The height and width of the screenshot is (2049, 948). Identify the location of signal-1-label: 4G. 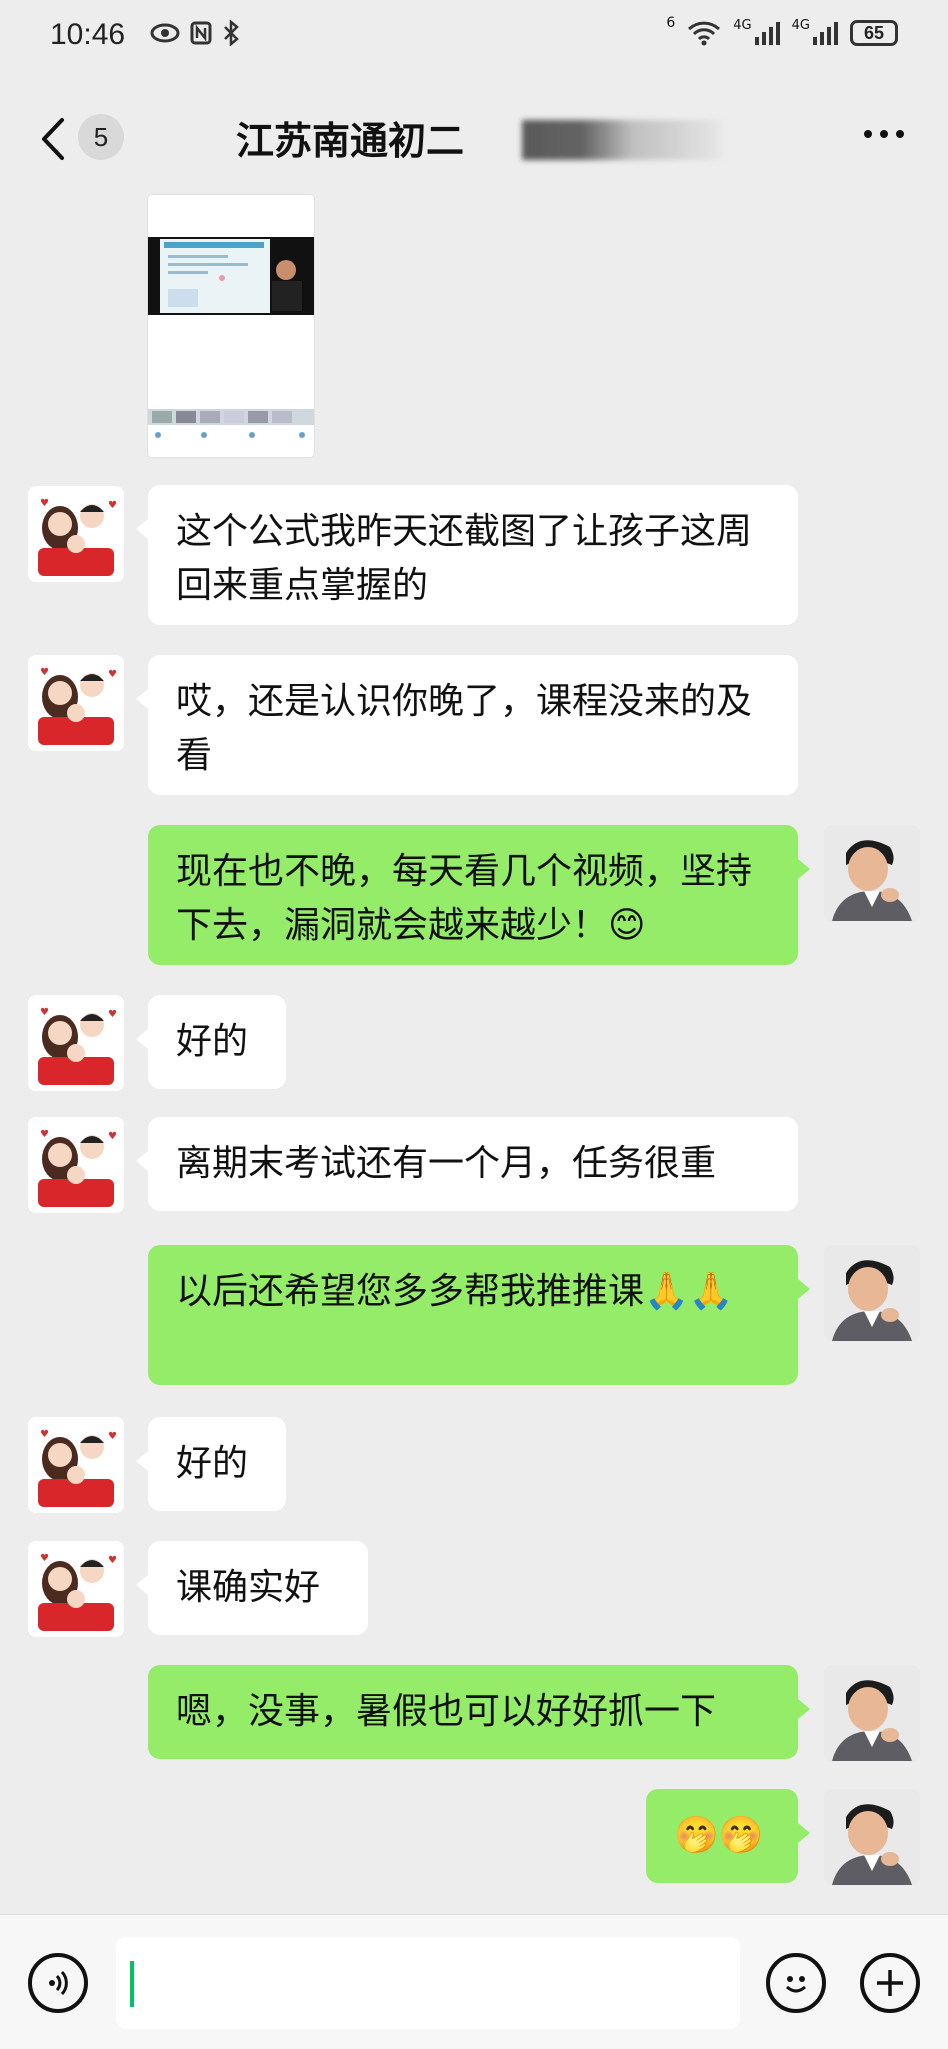
(742, 25).